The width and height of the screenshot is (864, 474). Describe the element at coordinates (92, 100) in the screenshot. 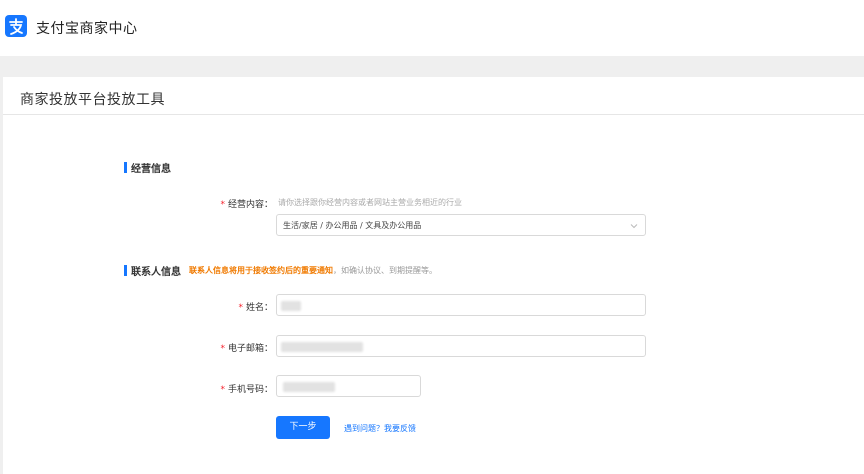

I see `page-title: 商家投放平台投放工具` at that location.